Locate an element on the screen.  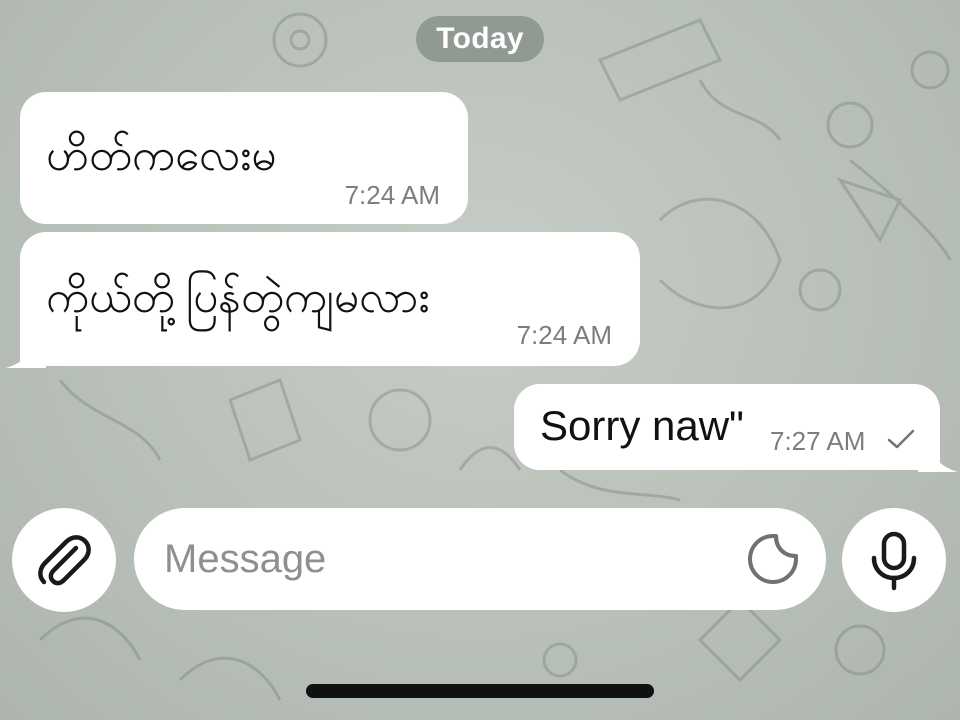
attach-button is located at coordinates (64, 560).